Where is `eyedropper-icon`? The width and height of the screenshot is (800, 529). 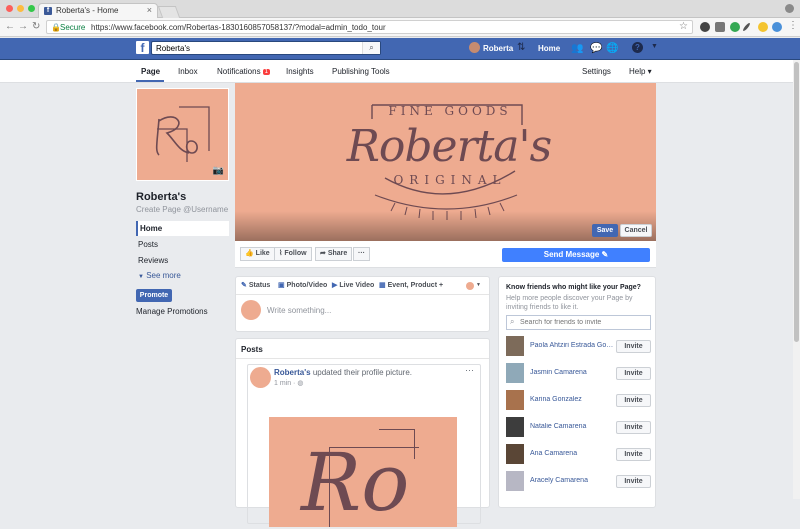
eyedropper-icon is located at coordinates (746, 27).